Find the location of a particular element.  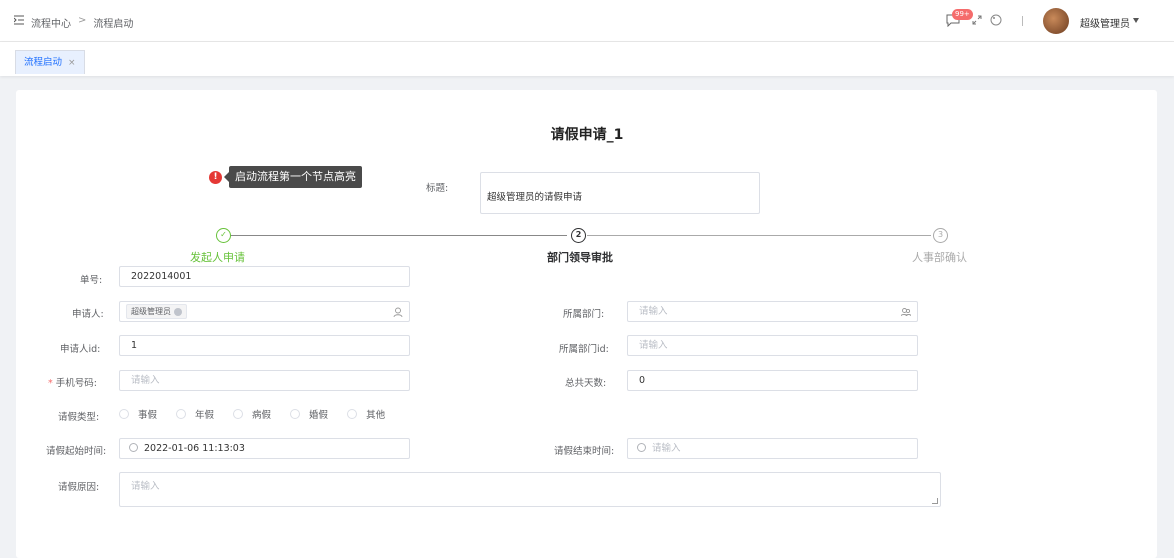

step-1-check-icon: ✓ is located at coordinates (223, 235).